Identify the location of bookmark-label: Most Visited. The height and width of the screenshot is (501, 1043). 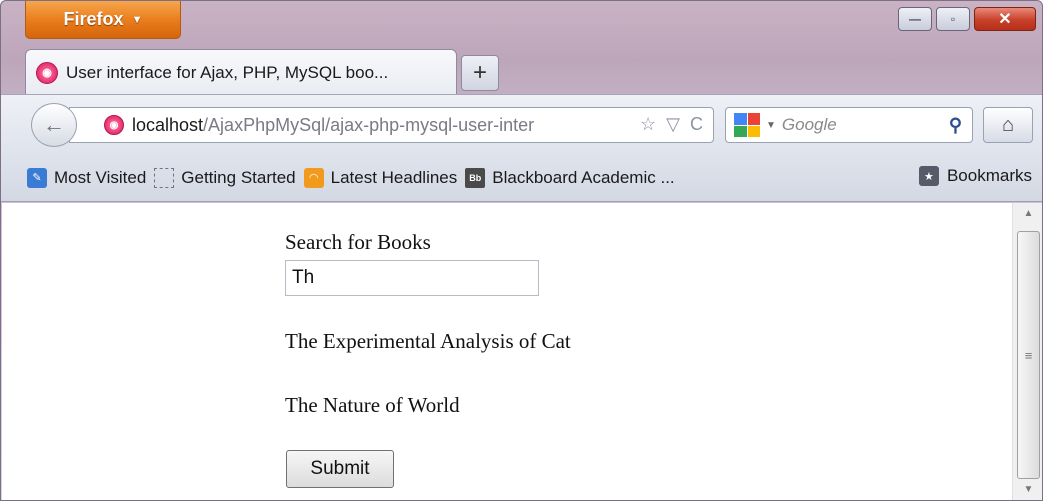
(100, 177).